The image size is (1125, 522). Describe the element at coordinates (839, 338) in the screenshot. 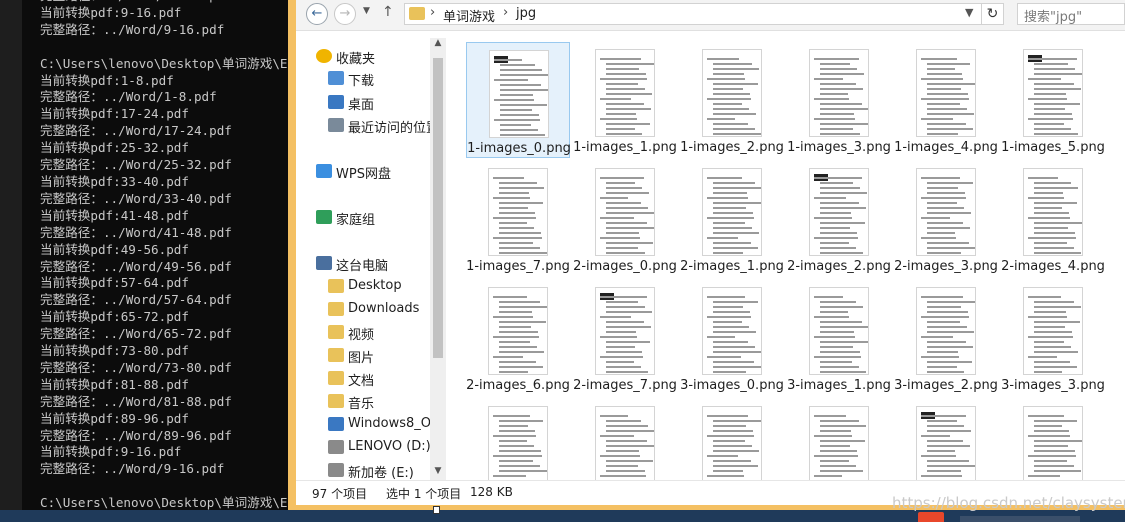

I see `file-item: 3-images_1.png` at that location.